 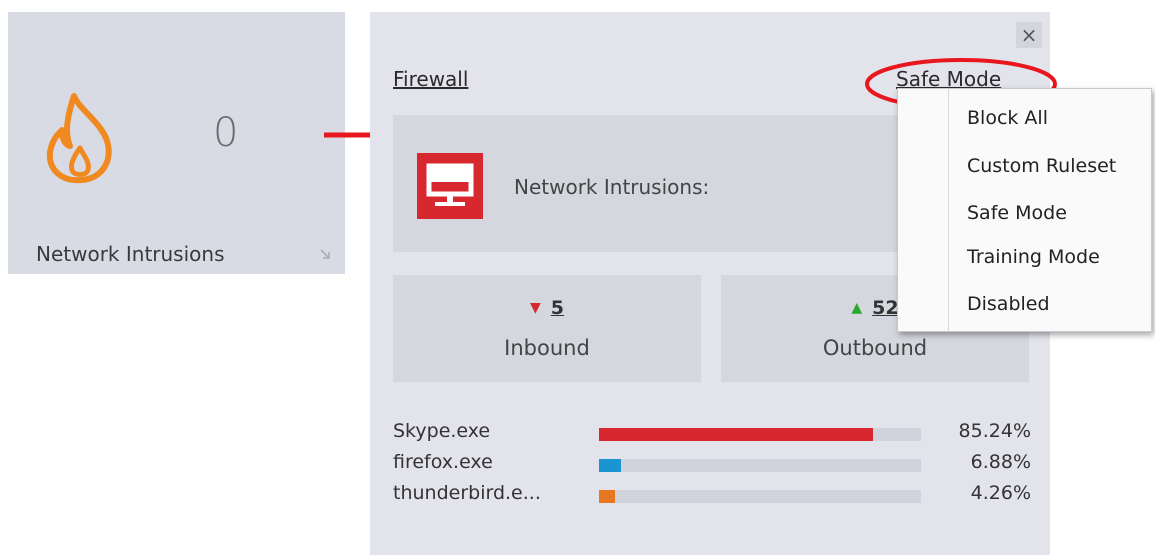 I want to click on app-percent: 6.88%, so click(x=1000, y=462).